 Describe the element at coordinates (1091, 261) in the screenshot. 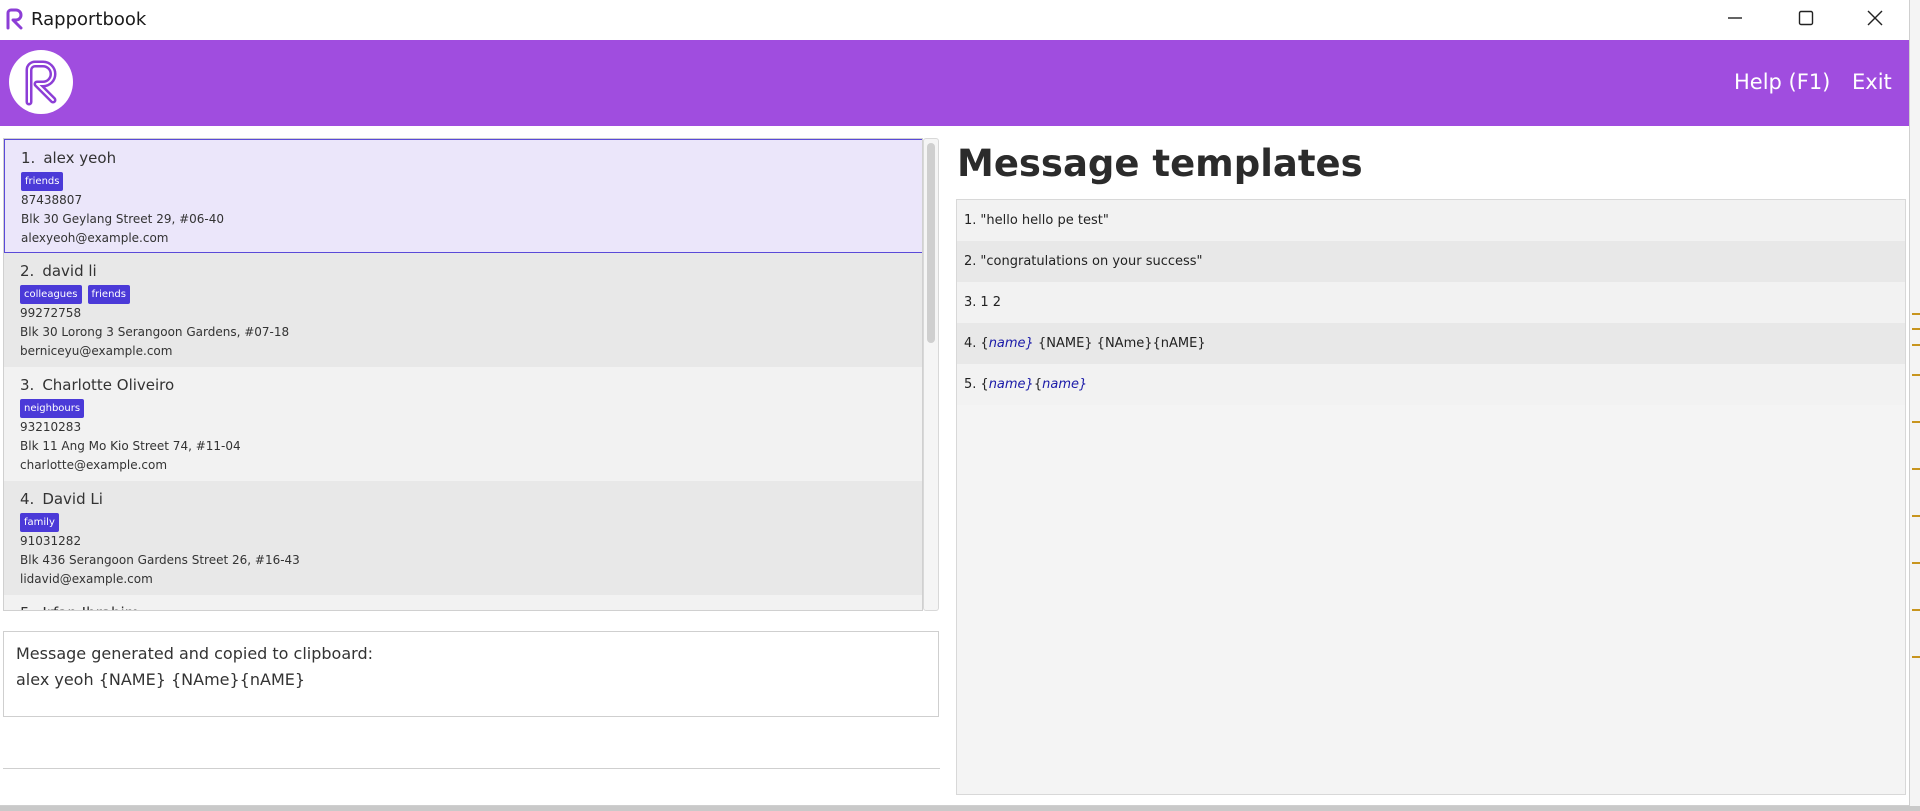

I see `template-text: "congratulations on your success"` at that location.